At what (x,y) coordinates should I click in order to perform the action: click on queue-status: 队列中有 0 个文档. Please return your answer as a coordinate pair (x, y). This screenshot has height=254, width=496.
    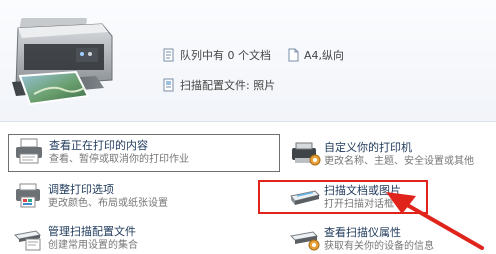
    Looking at the image, I should click on (216, 55).